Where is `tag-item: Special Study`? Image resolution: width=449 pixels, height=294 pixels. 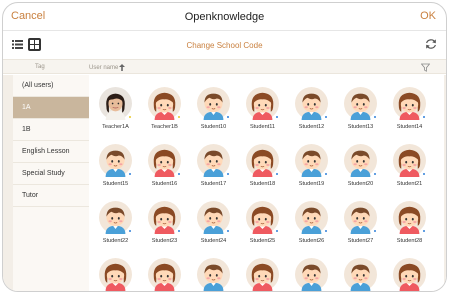
tag-item: Special Study is located at coordinates (51, 174).